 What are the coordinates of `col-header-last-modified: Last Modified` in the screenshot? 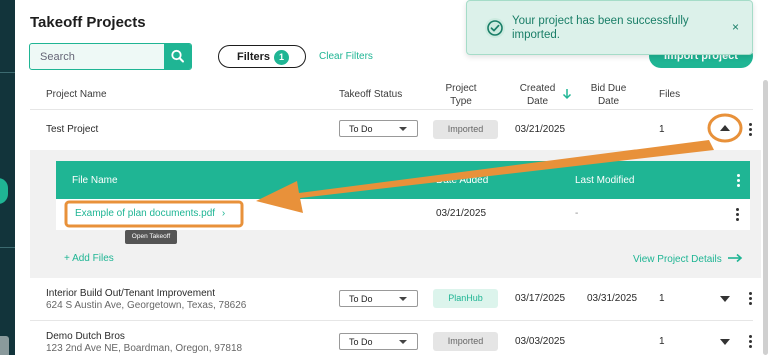 It's located at (605, 180).